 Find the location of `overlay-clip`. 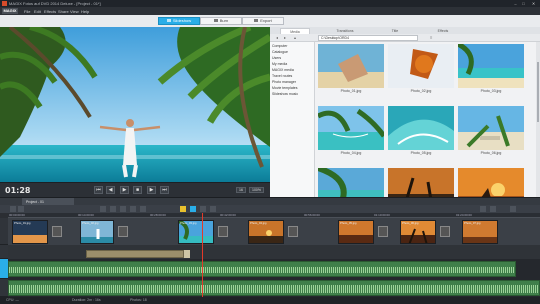

overlay-clip is located at coordinates (135, 254).